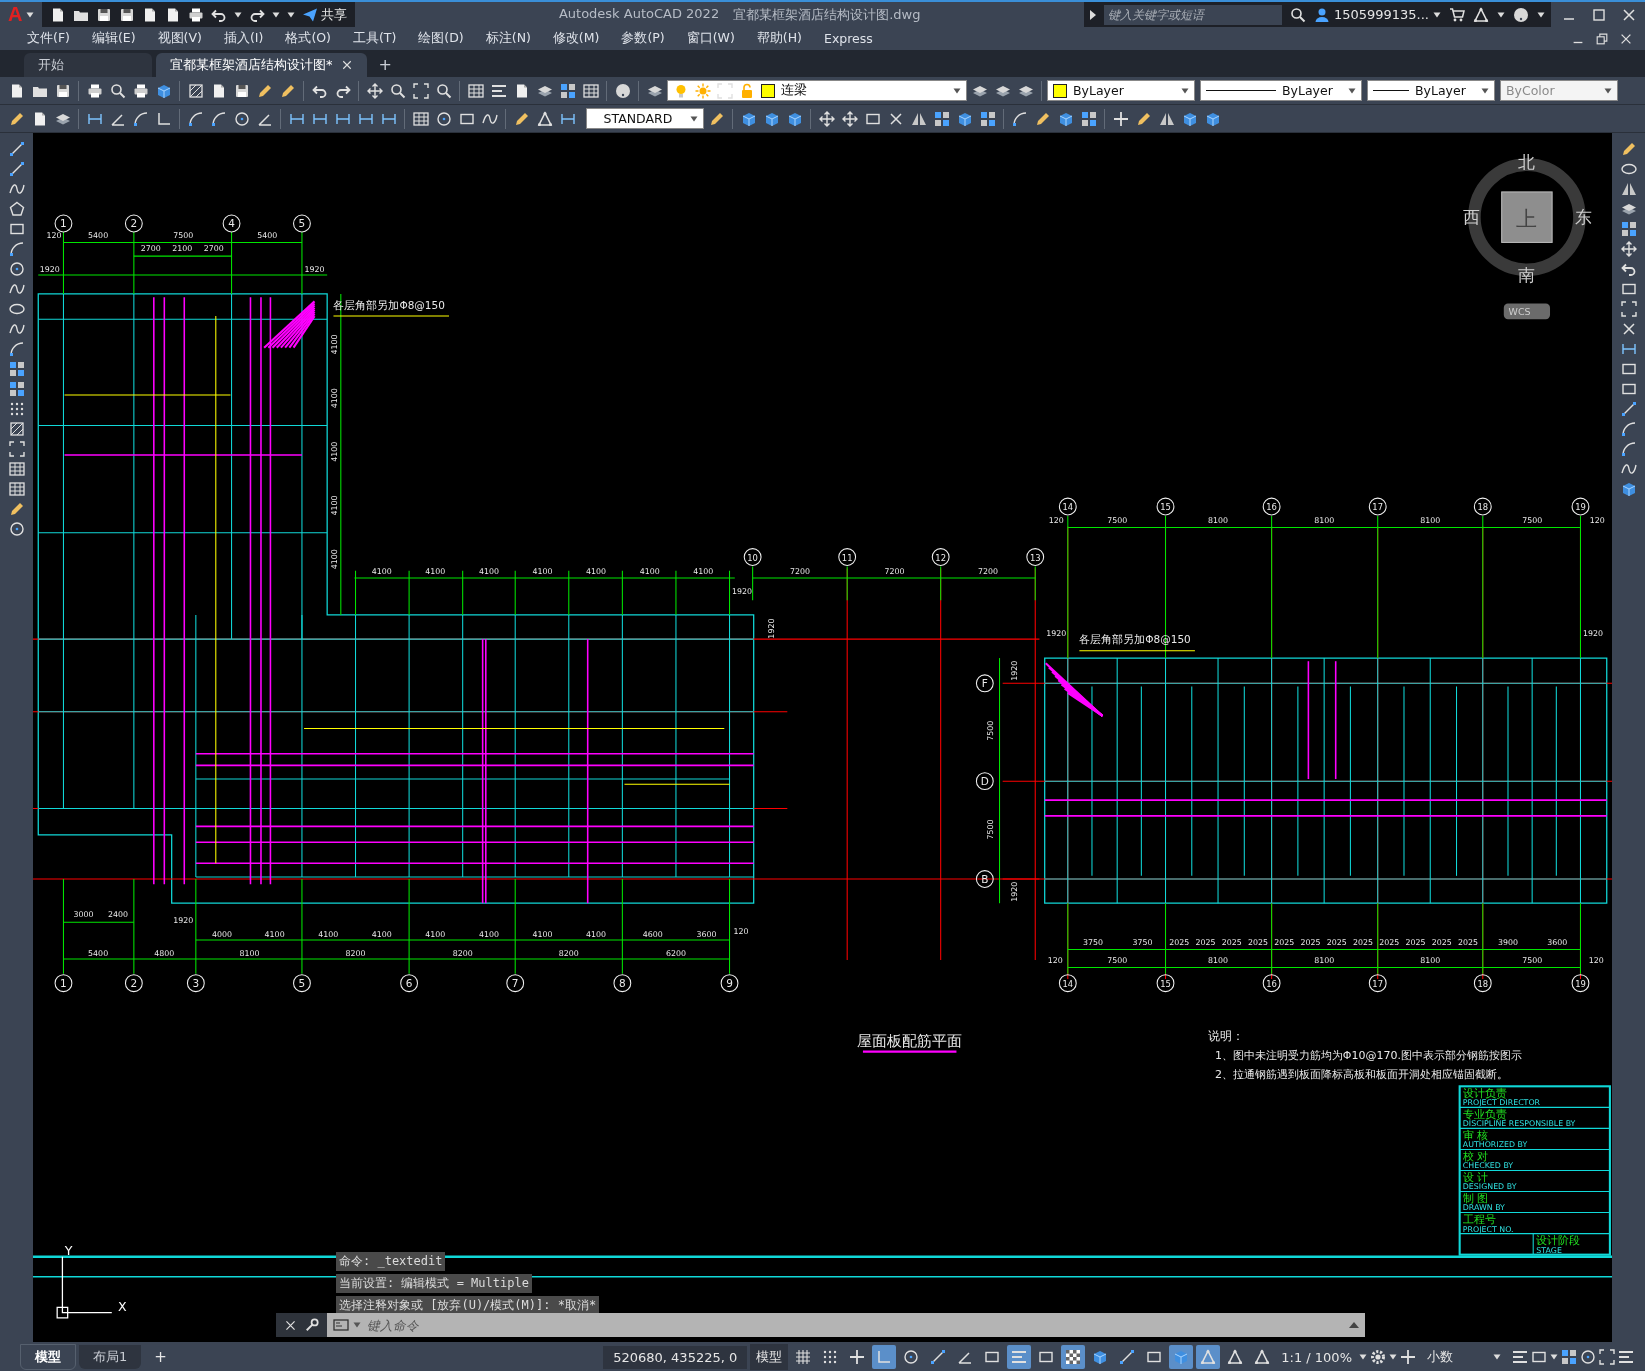 The image size is (1645, 1371). Describe the element at coordinates (16, 429) in the screenshot. I see `hatch-icon` at that location.